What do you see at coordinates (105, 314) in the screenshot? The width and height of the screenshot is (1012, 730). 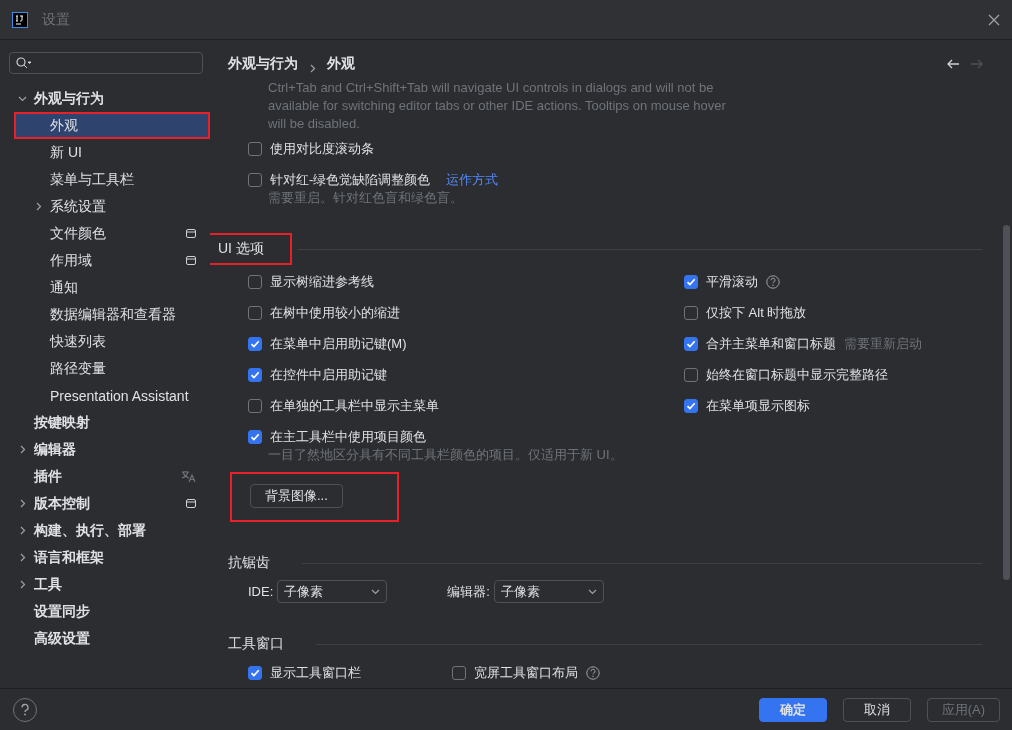 I see `sidebar-item: 数据编辑器和查看器` at bounding box center [105, 314].